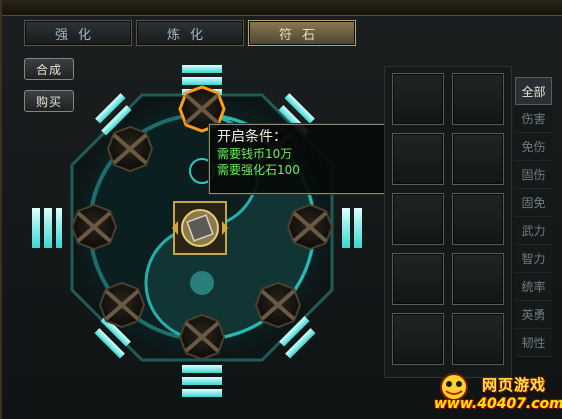  What do you see at coordinates (533, 287) in the screenshot?
I see `category-command: 统率` at bounding box center [533, 287].